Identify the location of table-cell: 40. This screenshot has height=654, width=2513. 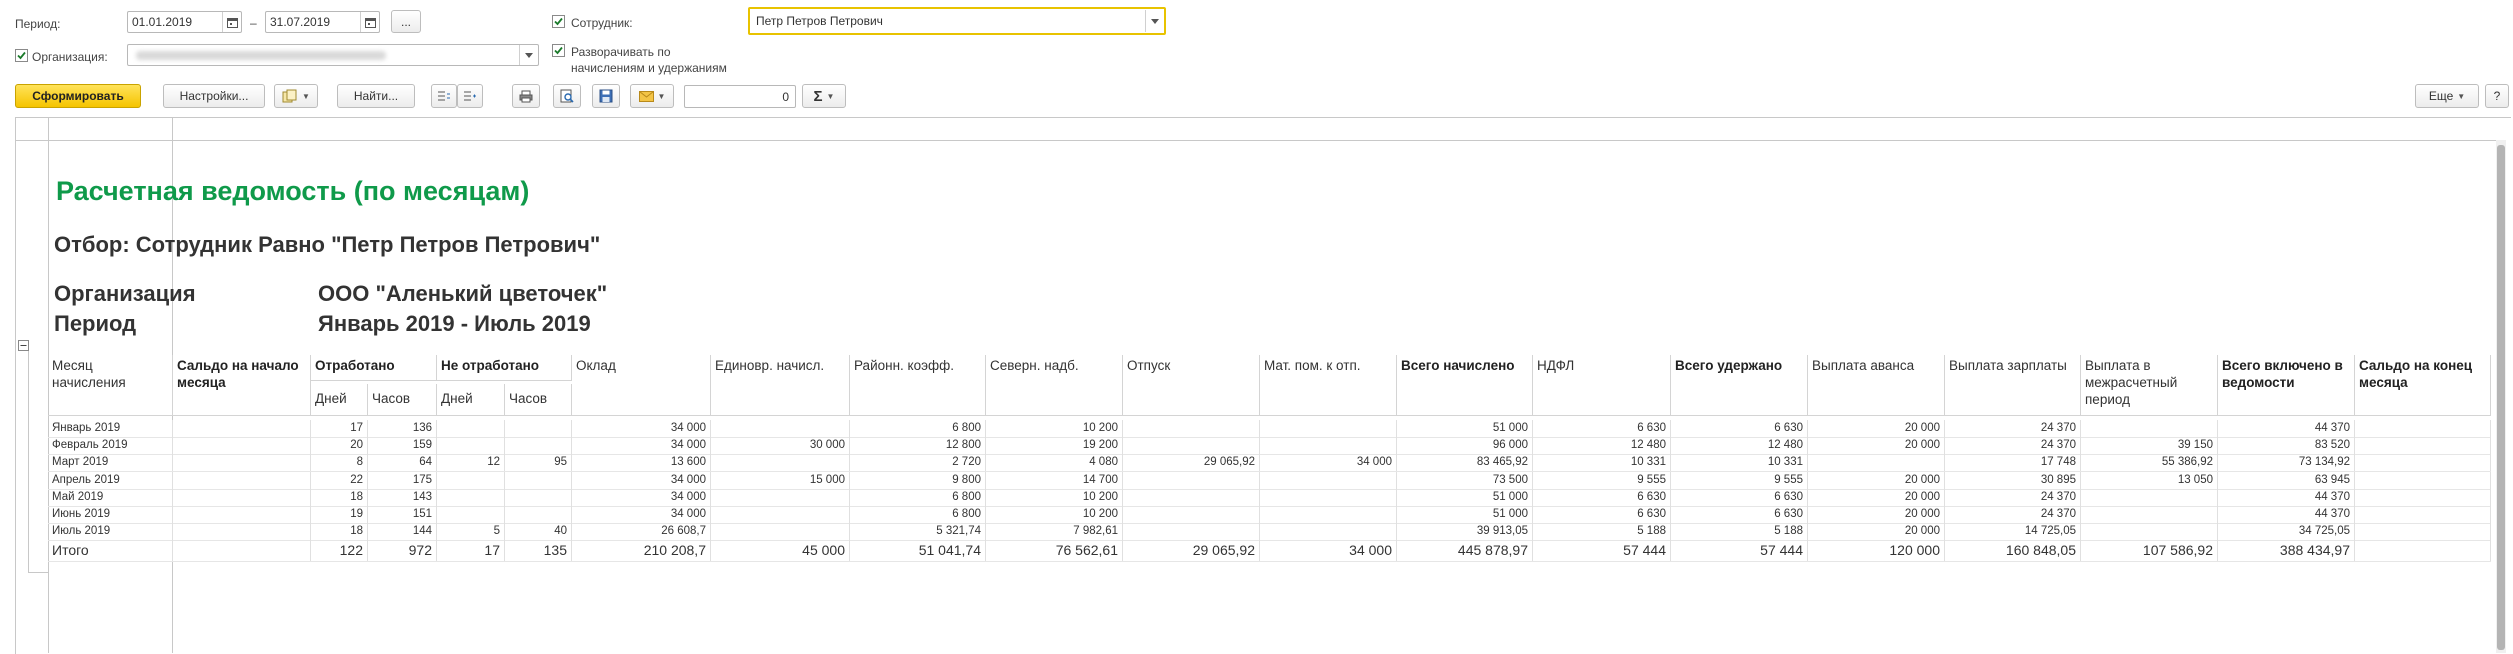
(538, 531).